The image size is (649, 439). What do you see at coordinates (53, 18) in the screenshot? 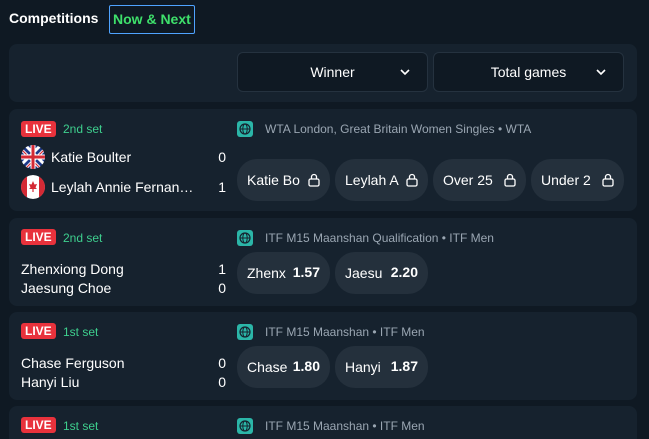
I see `tab-competitions: Competitions` at bounding box center [53, 18].